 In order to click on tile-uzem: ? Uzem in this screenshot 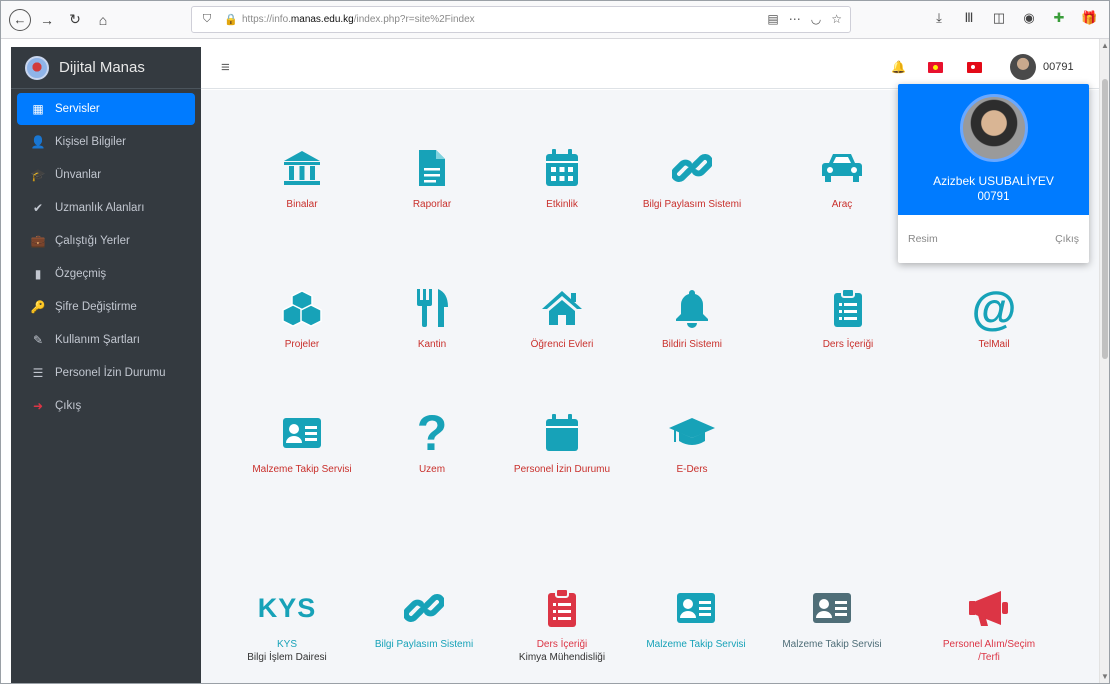, I will do `click(432, 440)`.